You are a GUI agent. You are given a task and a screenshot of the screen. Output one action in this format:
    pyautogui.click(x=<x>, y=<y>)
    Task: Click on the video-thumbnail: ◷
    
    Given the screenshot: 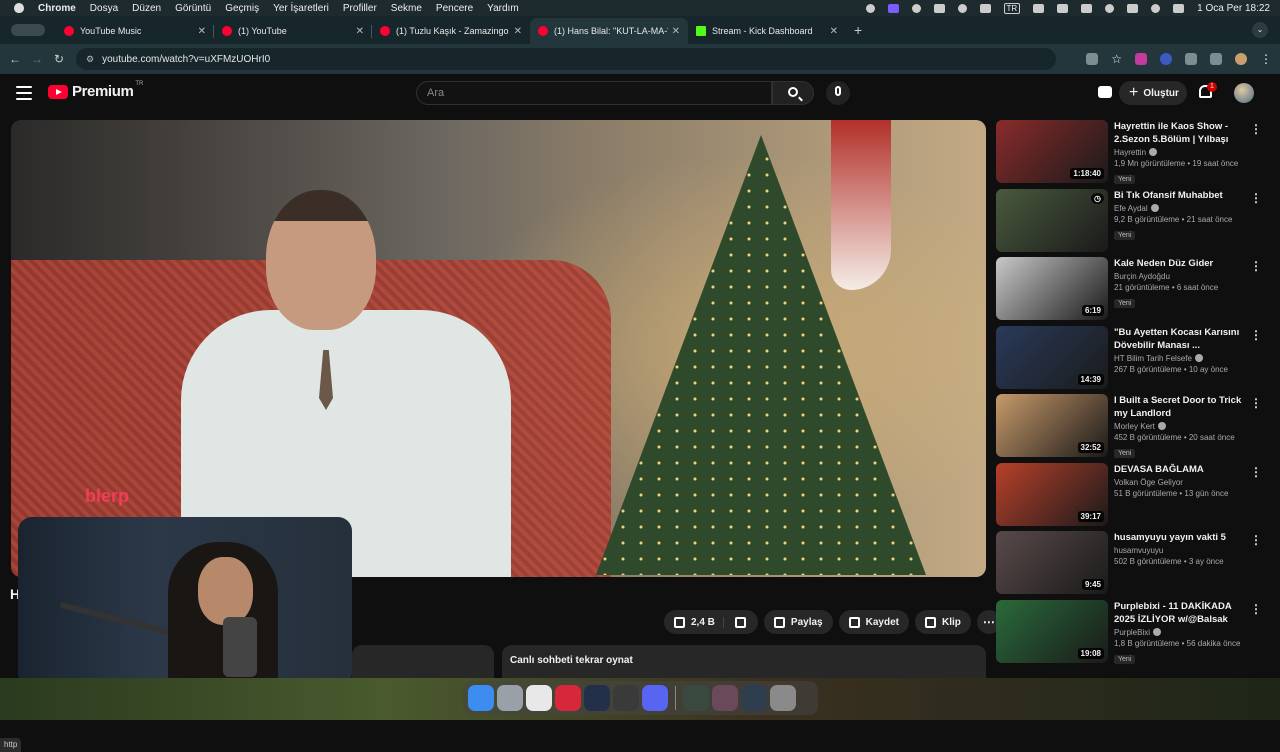 What is the action you would take?
    pyautogui.click(x=1052, y=220)
    